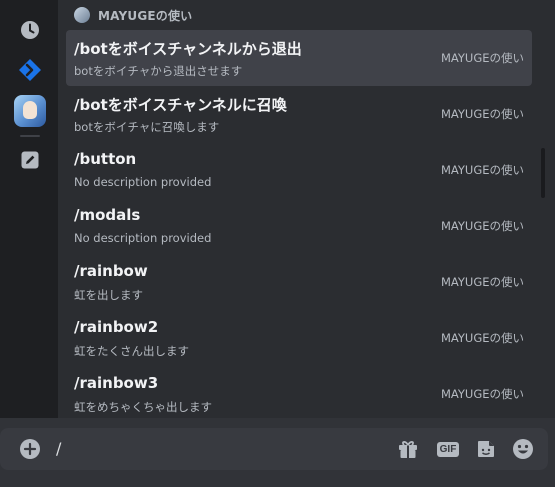  I want to click on emoji-button, so click(523, 449).